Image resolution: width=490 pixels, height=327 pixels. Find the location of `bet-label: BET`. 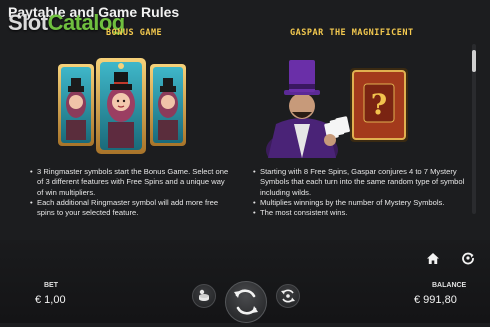

bet-label: BET is located at coordinates (51, 285).